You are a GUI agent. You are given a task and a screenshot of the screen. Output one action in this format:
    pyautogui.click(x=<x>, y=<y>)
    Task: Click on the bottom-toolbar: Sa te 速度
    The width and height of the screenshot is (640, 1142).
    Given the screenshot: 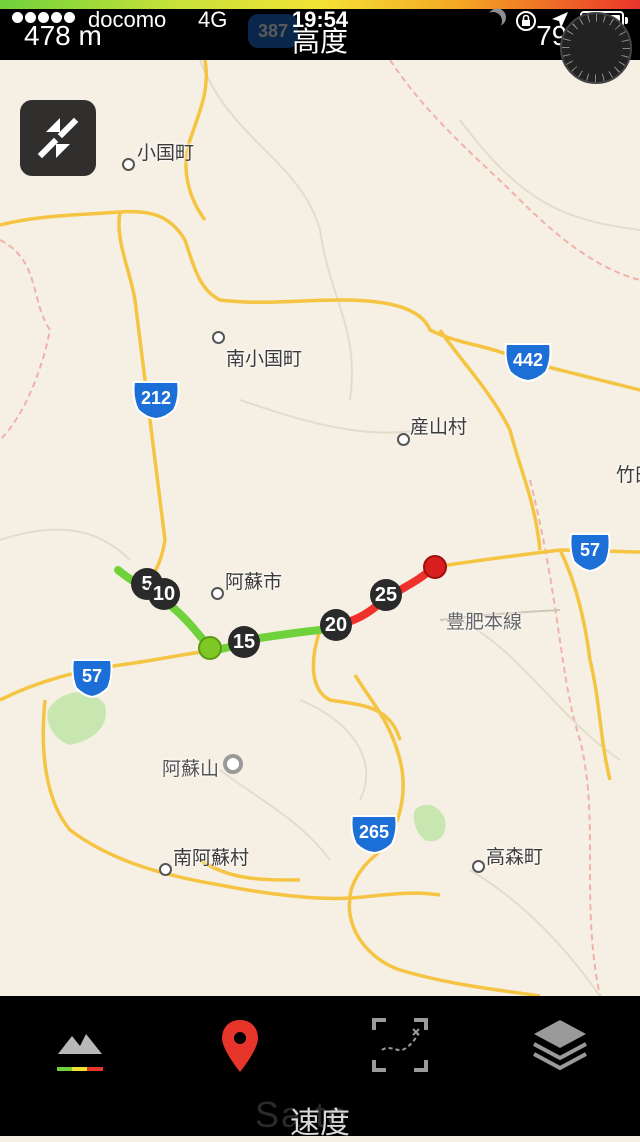 What is the action you would take?
    pyautogui.click(x=320, y=1068)
    